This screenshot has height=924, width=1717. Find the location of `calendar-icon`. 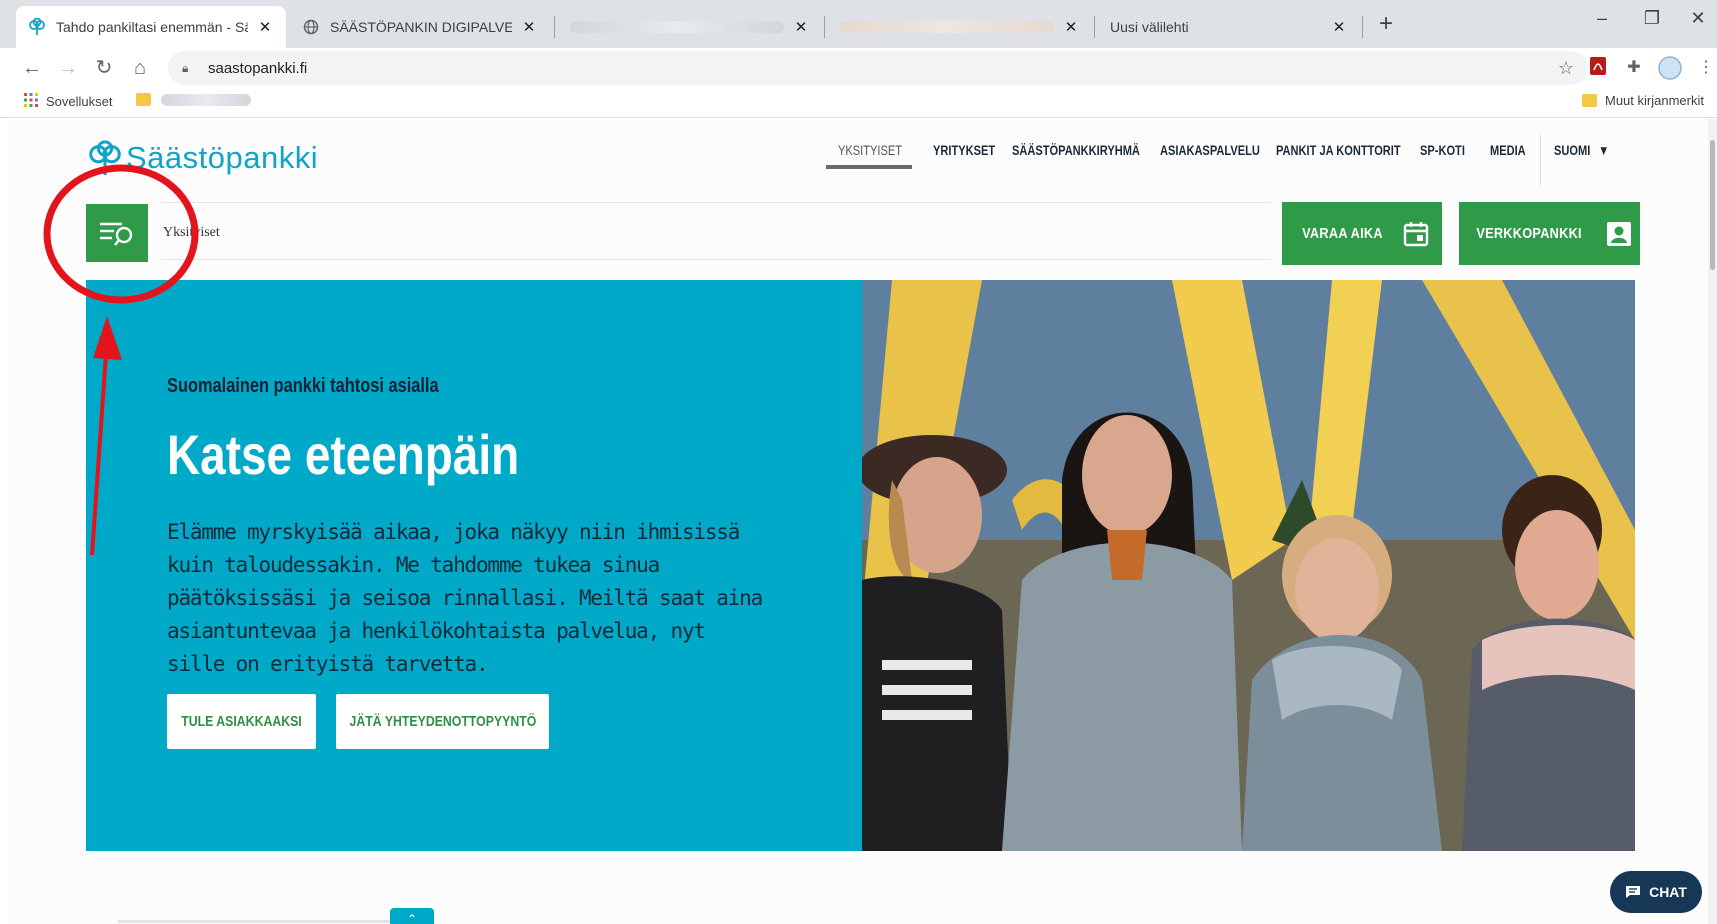

calendar-icon is located at coordinates (1416, 233).